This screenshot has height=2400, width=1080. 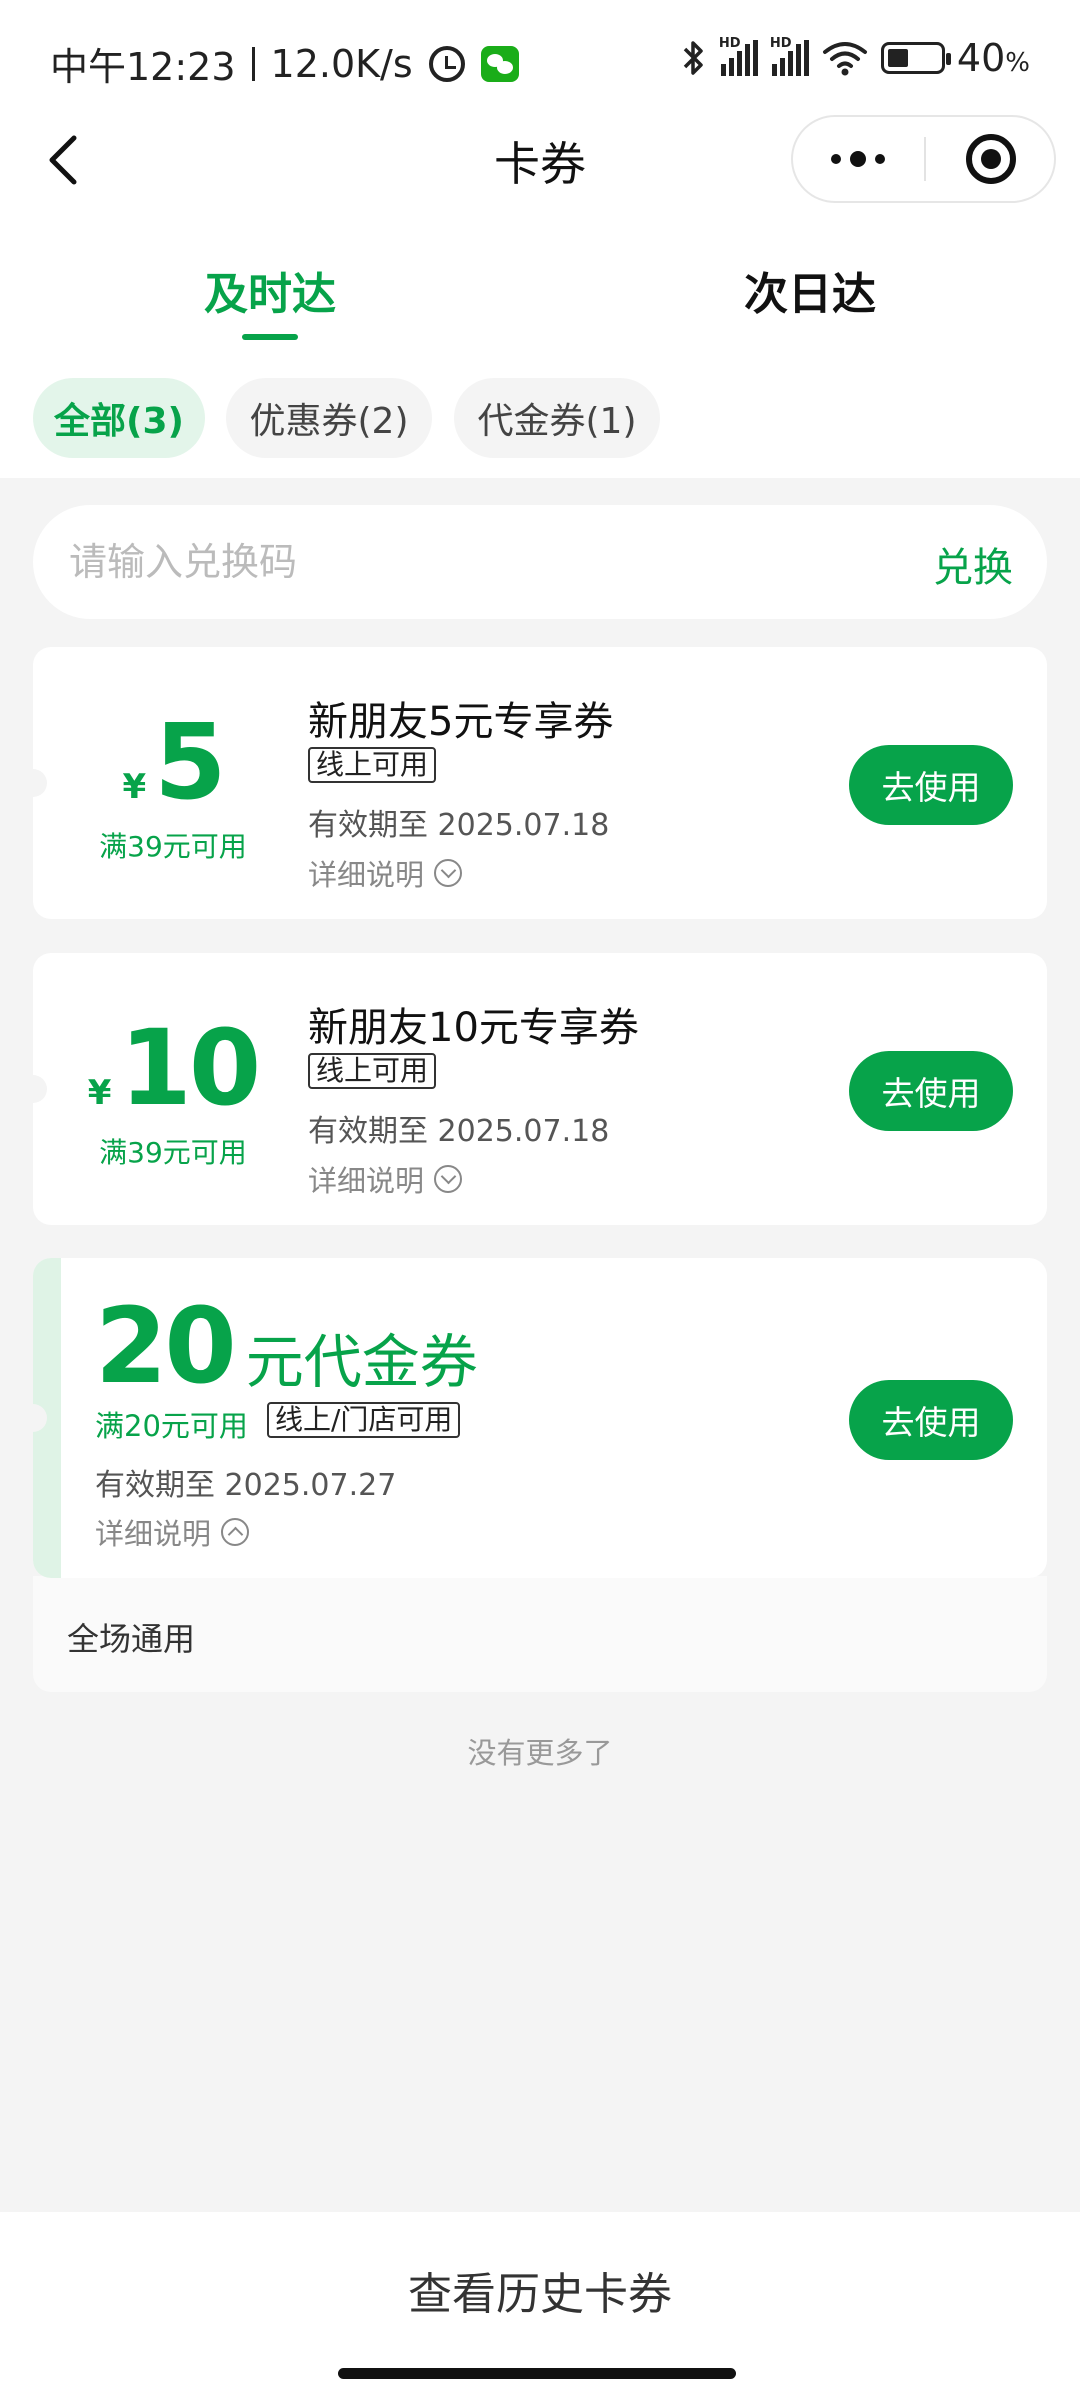 I want to click on filter-vouchers: 代金券(1), so click(x=557, y=418).